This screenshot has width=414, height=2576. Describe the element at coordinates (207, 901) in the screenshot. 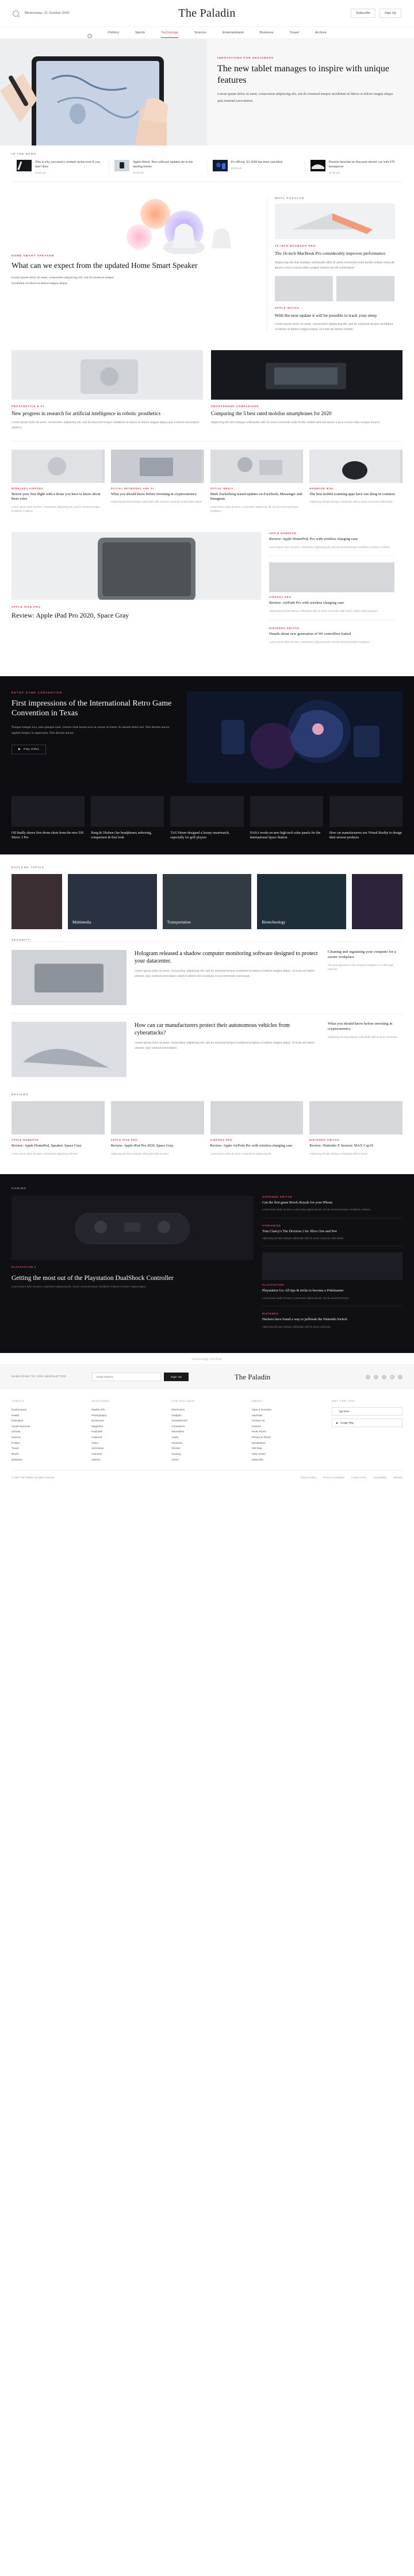

I see `category-tile-transportation: Transportation` at that location.